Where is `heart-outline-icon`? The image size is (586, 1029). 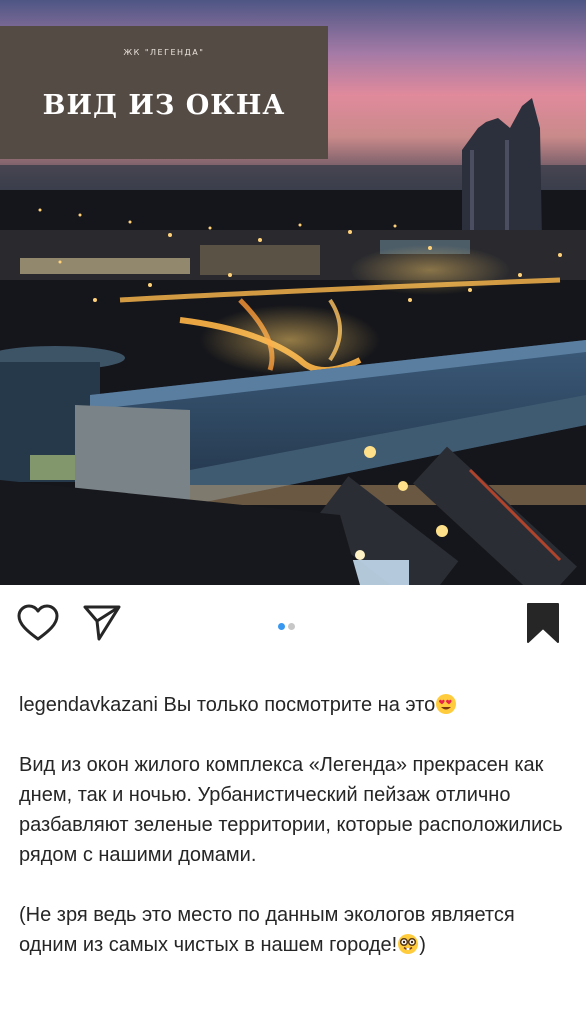
heart-outline-icon is located at coordinates (38, 623).